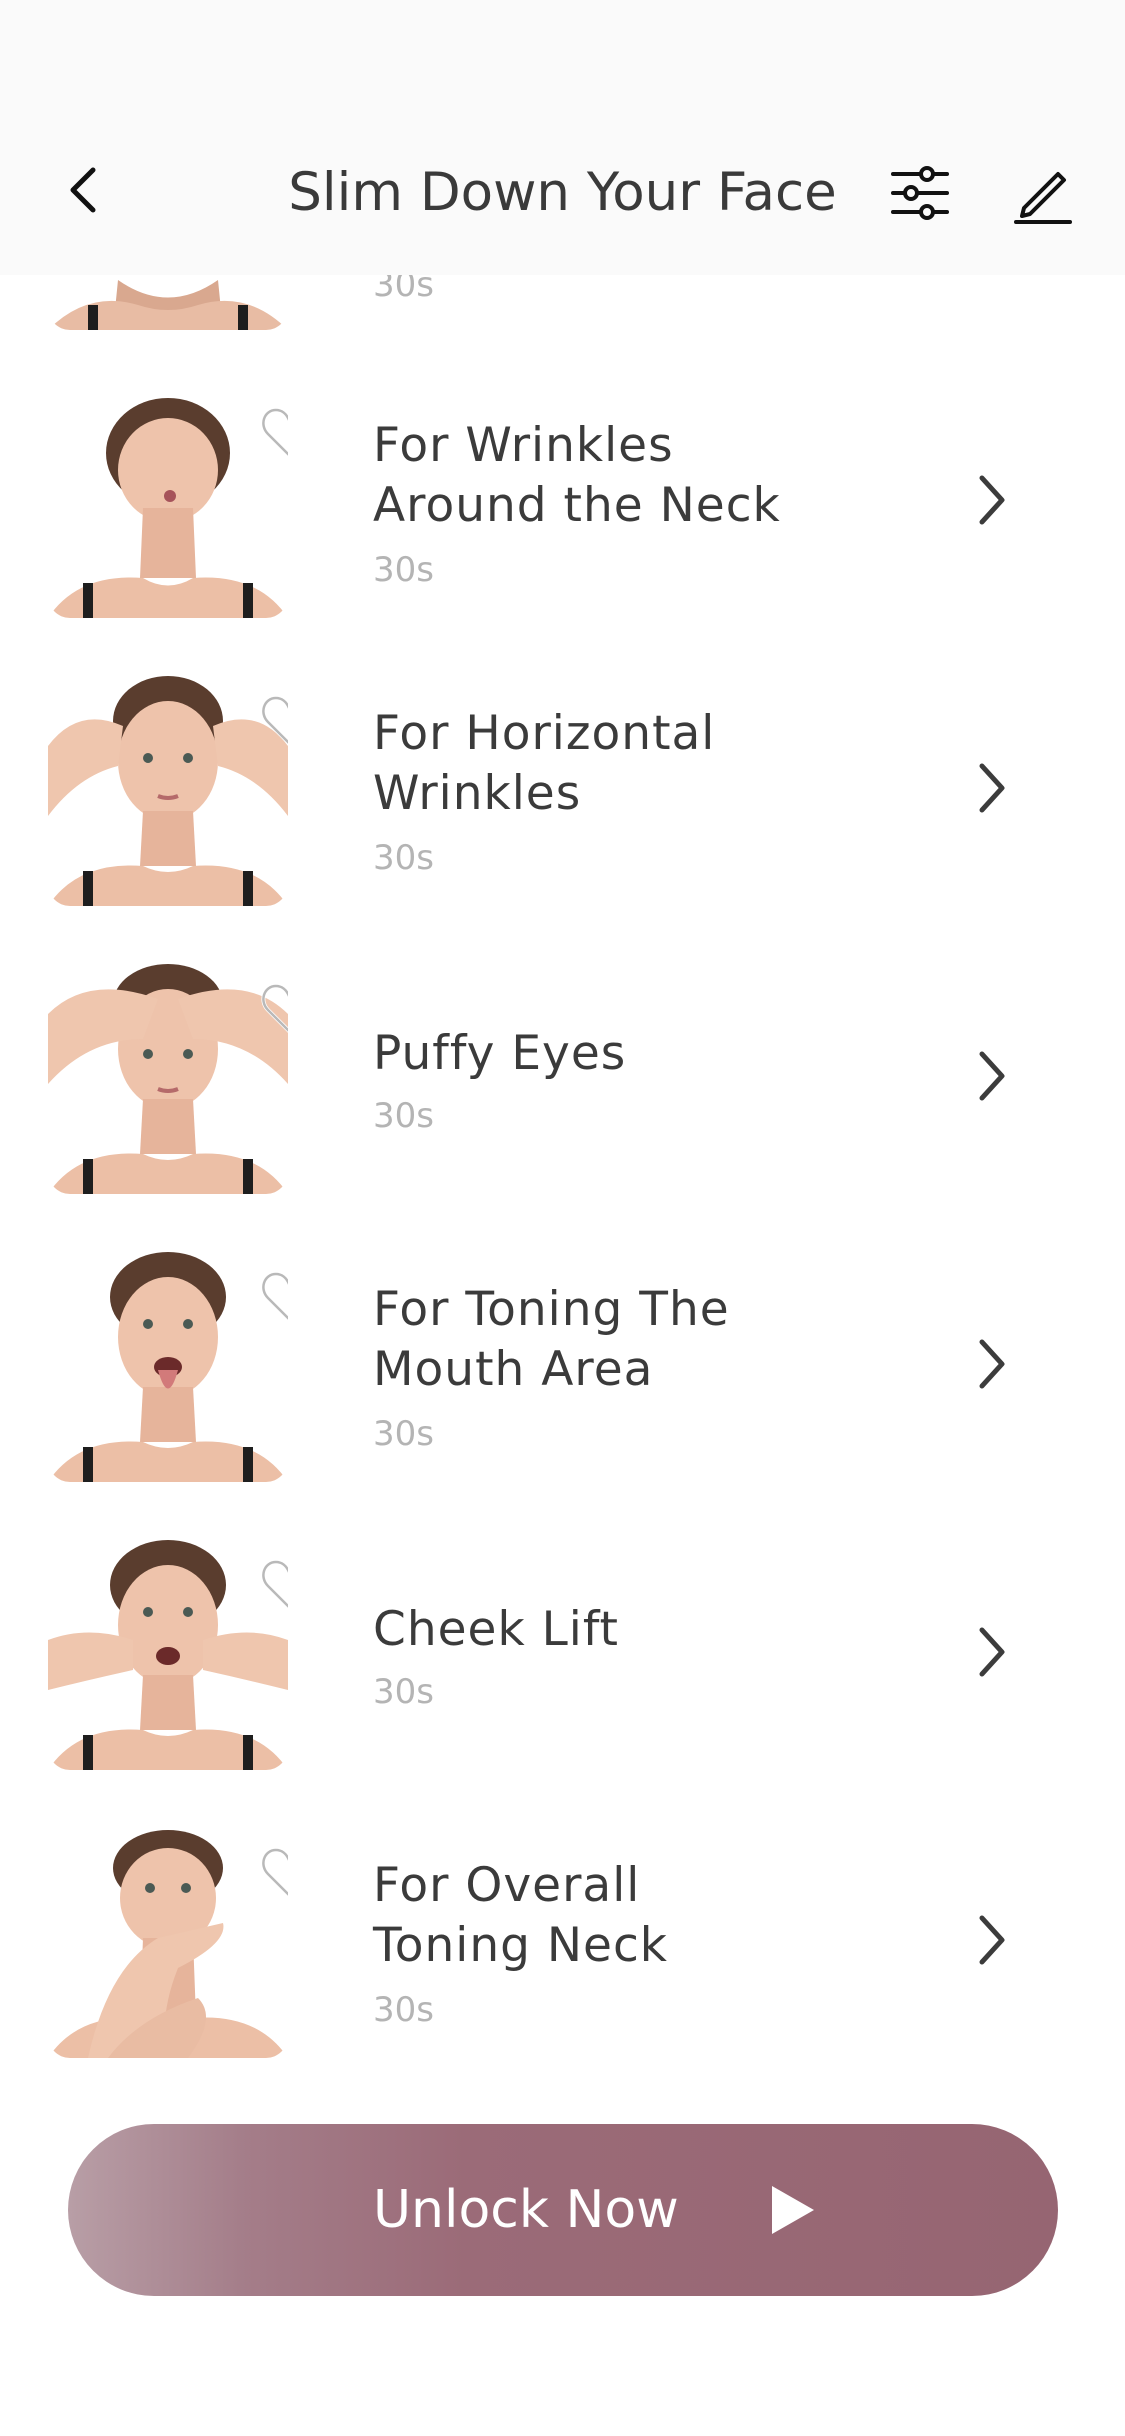 The image size is (1125, 2436). I want to click on exercise-row-for-toning-the-mouth-area: For Toning The Mouth Area 30s, so click(562, 1386).